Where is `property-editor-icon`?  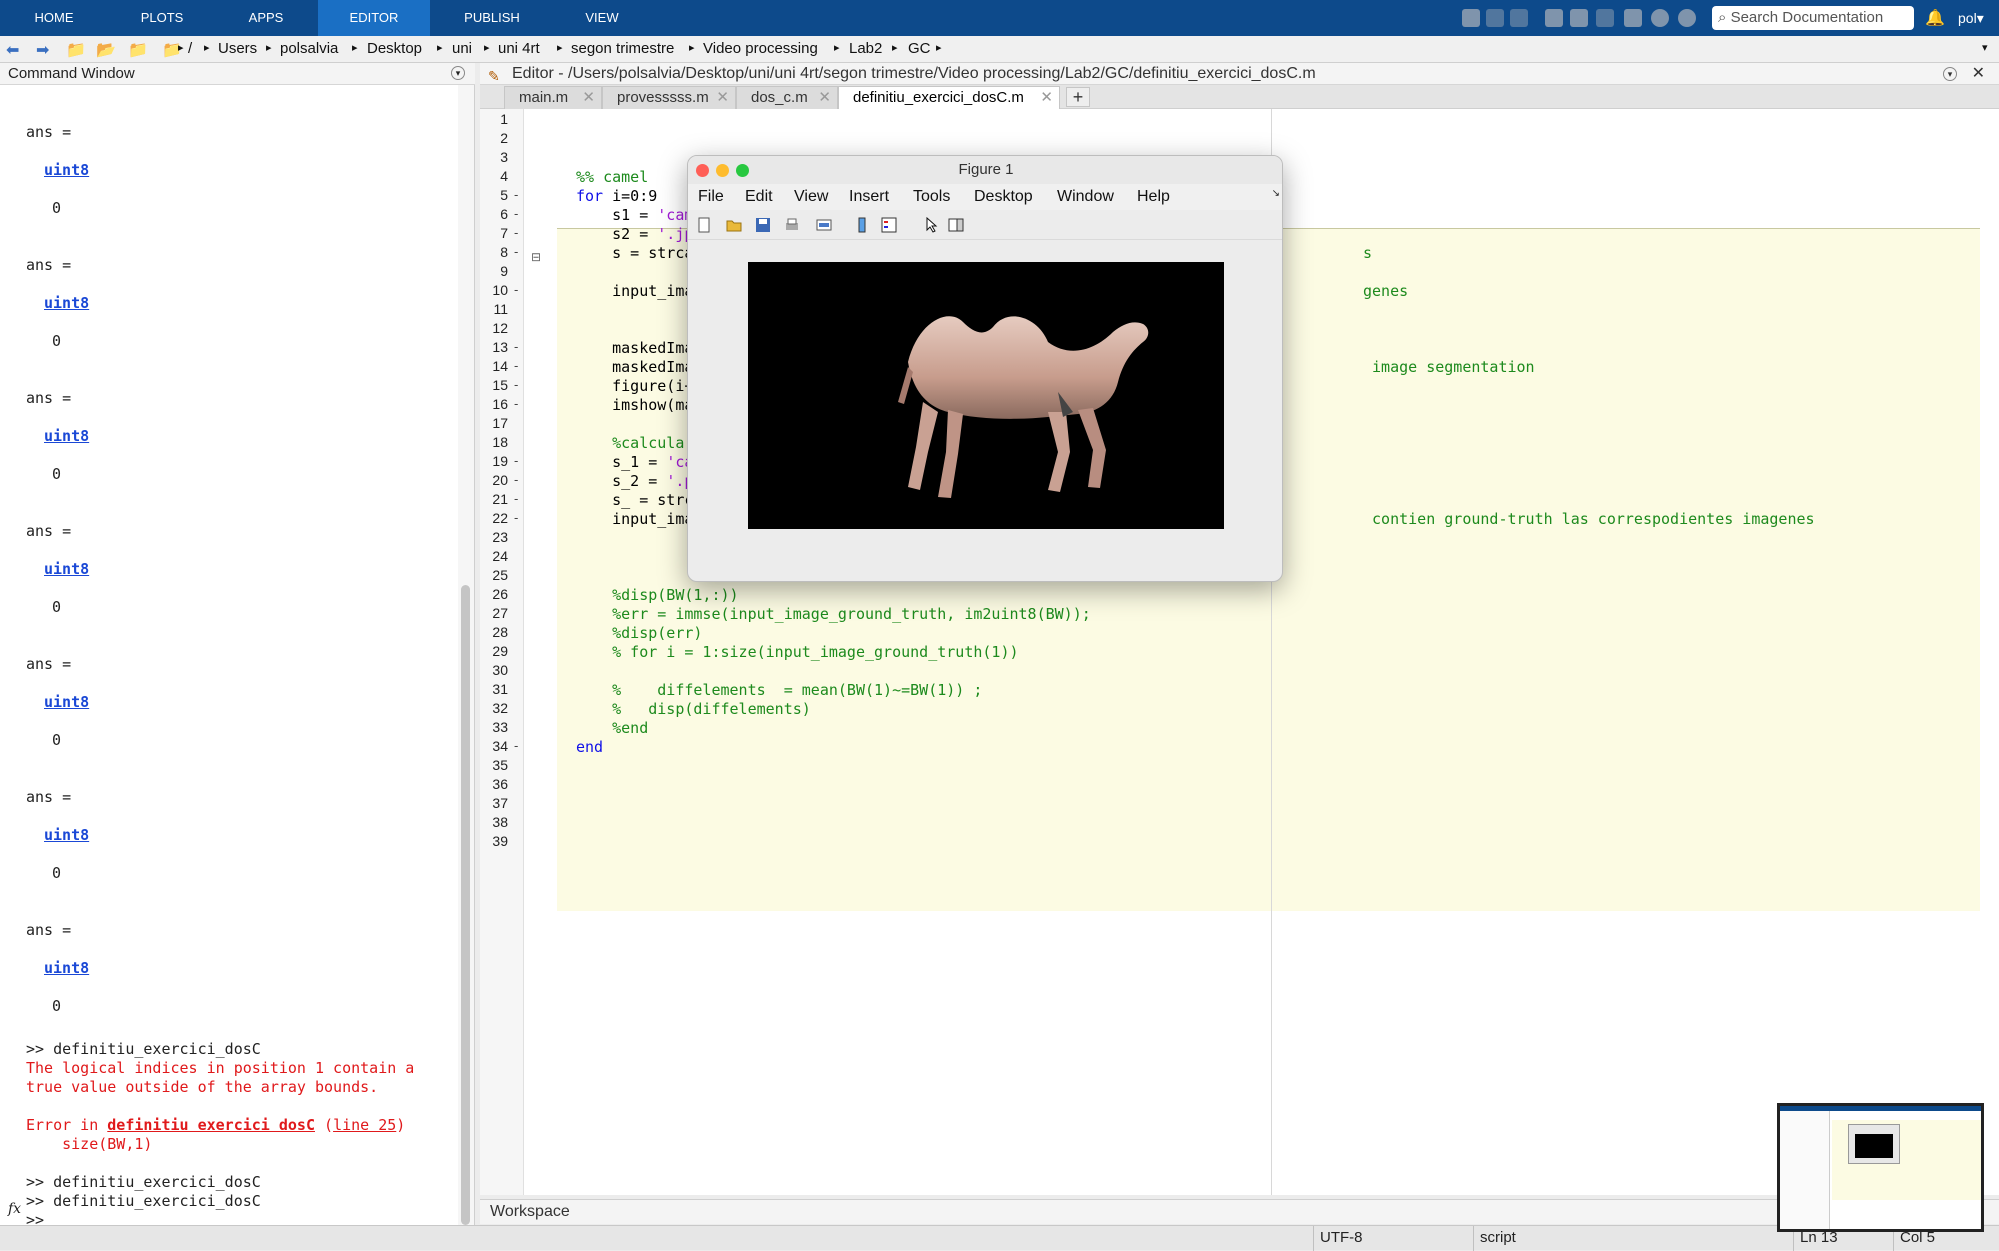
property-editor-icon is located at coordinates (956, 225).